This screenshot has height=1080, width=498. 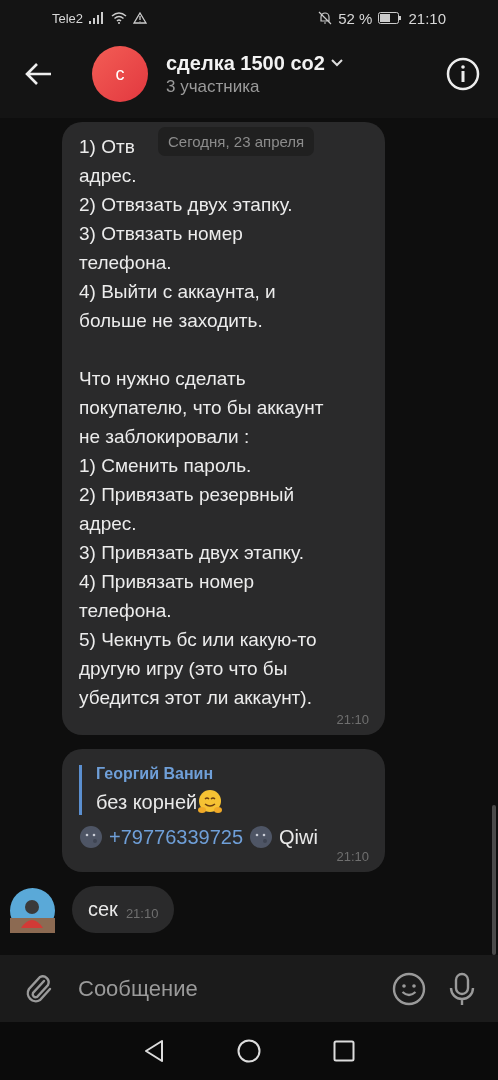 I want to click on warning-icon, so click(x=140, y=18).